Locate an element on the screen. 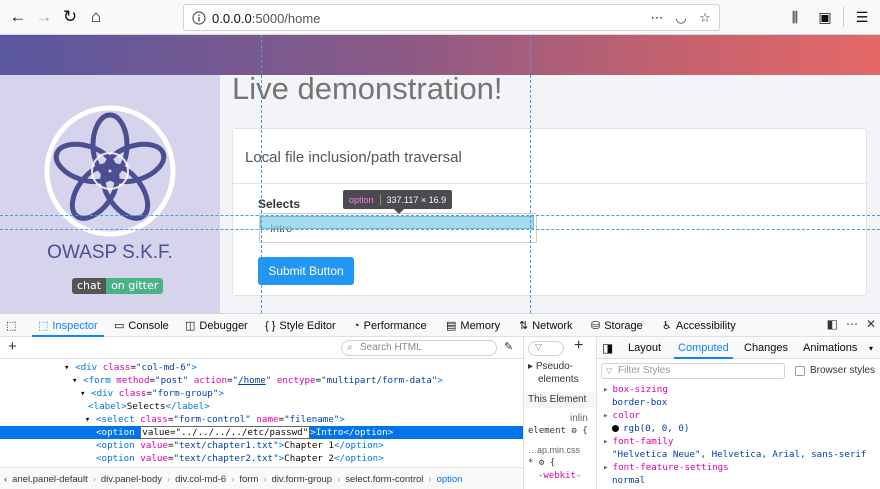 The width and height of the screenshot is (880, 489). panel-title: Local file inclusion/path traversal is located at coordinates (353, 157).